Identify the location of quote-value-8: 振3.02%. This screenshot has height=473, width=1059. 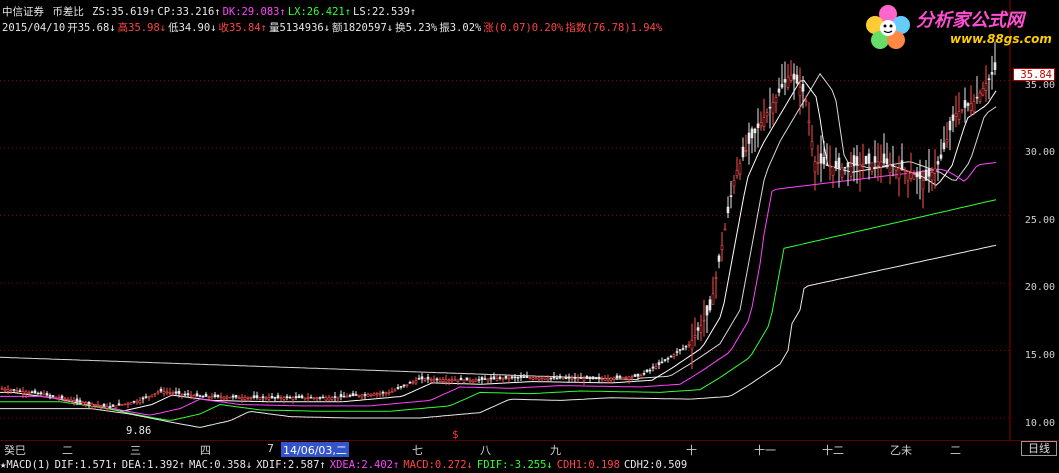
(460, 28).